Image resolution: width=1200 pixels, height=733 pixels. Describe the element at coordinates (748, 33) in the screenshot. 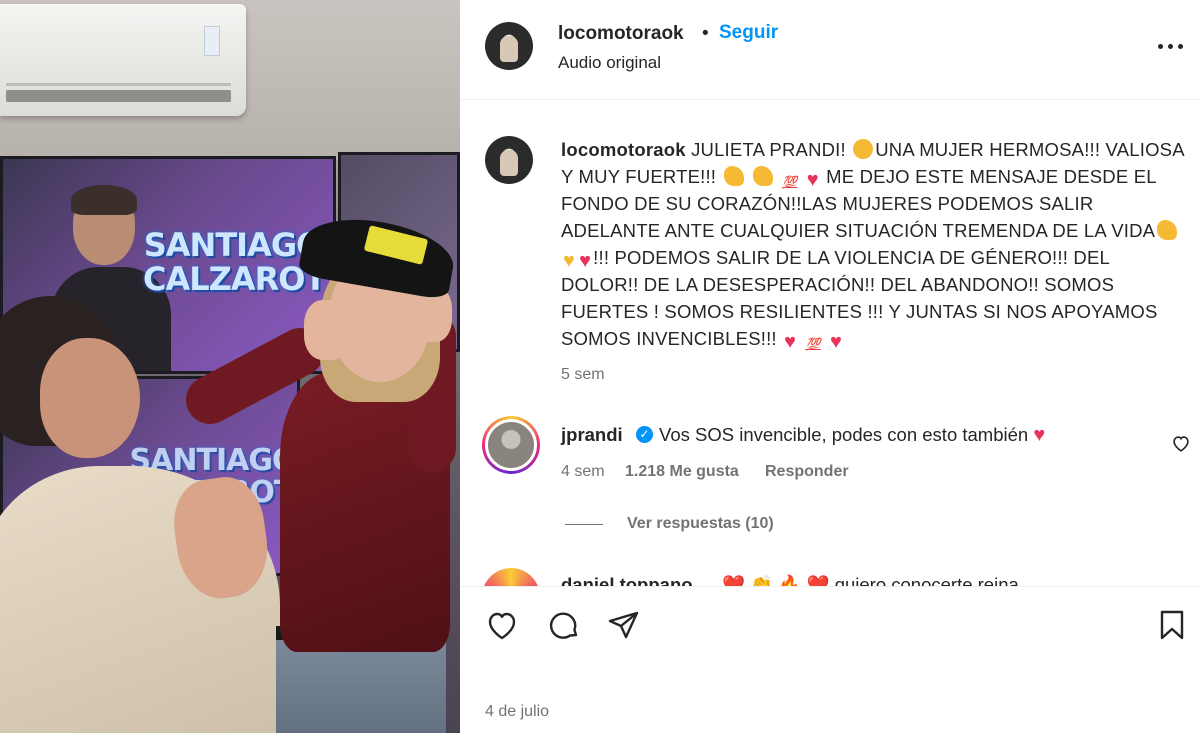

I see `follow-button: Seguir` at that location.